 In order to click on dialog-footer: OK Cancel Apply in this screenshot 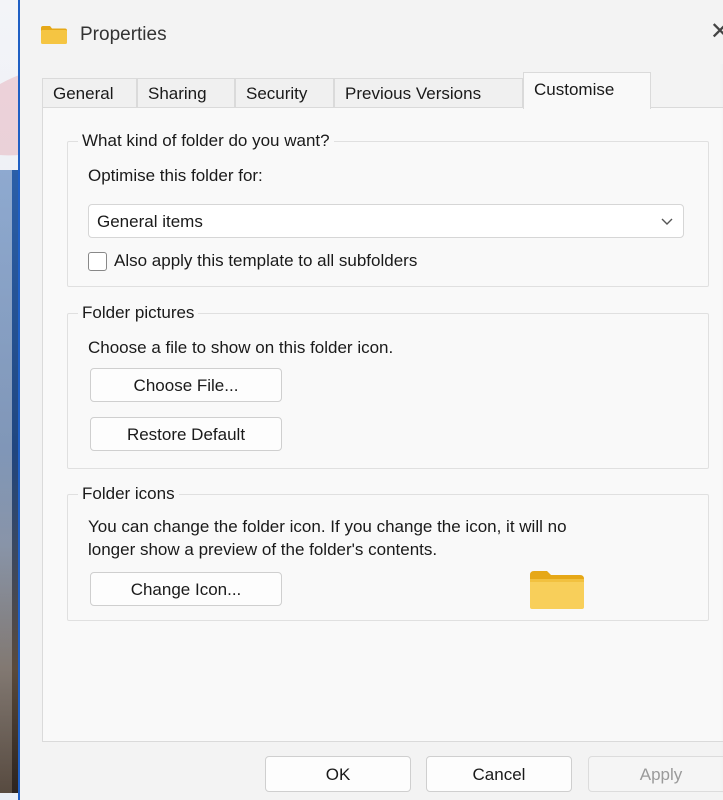, I will do `click(371, 771)`.